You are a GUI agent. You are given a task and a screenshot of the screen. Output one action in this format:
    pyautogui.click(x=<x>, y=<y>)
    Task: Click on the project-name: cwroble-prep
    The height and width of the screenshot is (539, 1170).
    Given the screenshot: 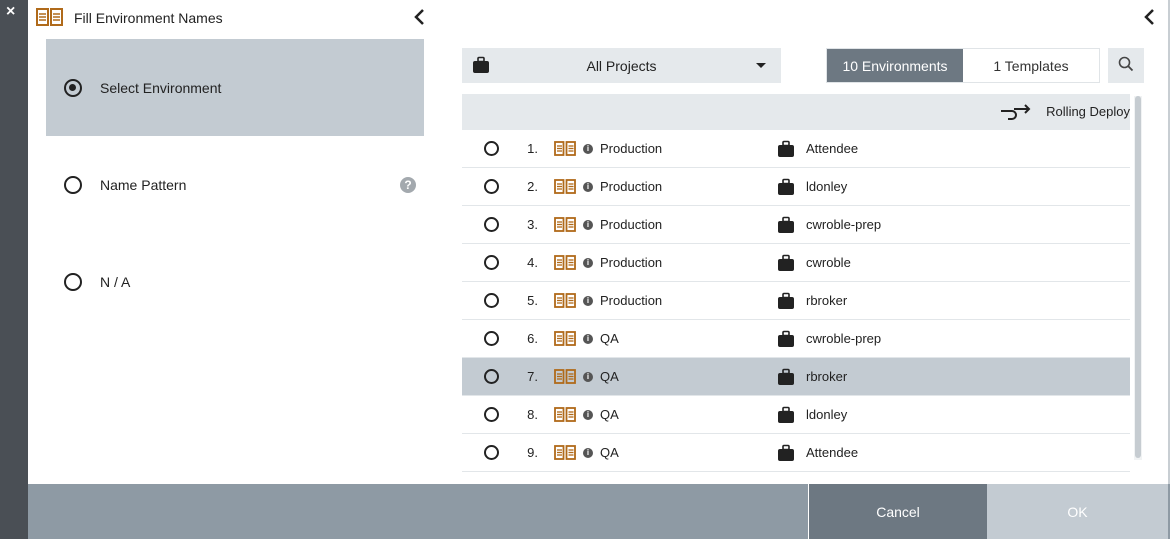 What is the action you would take?
    pyautogui.click(x=844, y=338)
    